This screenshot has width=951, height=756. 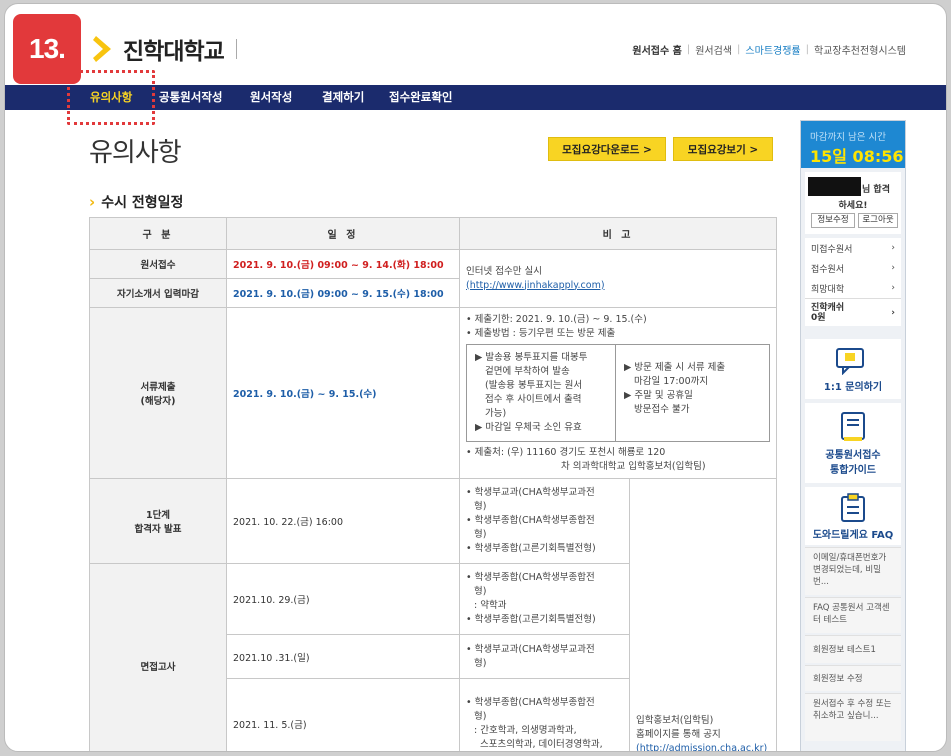 I want to click on side-menu: 미접수원서 › 접수원서 › 희망대학 › 진학캐쉬 0원 ›, so click(x=853, y=282).